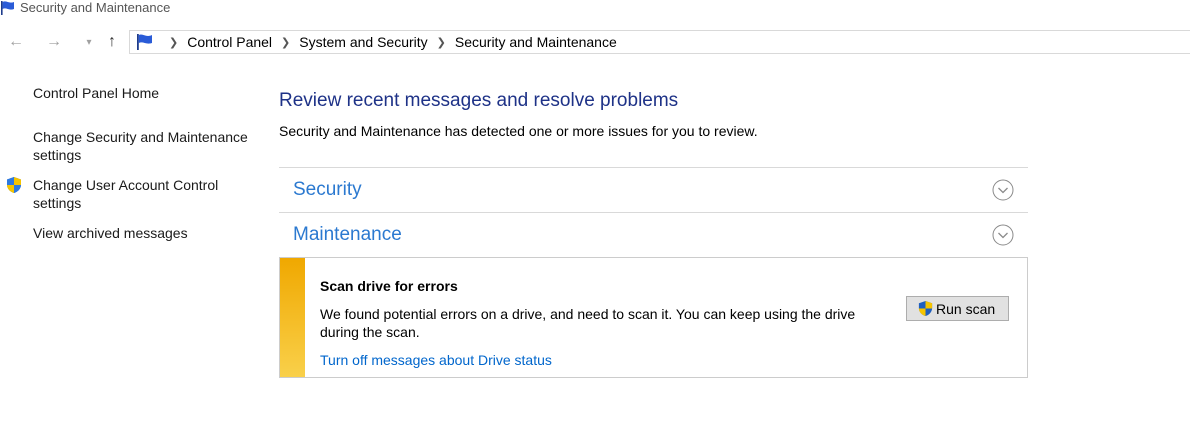 This screenshot has height=446, width=1190. What do you see at coordinates (327, 189) in the screenshot?
I see `section-label-security: Security` at bounding box center [327, 189].